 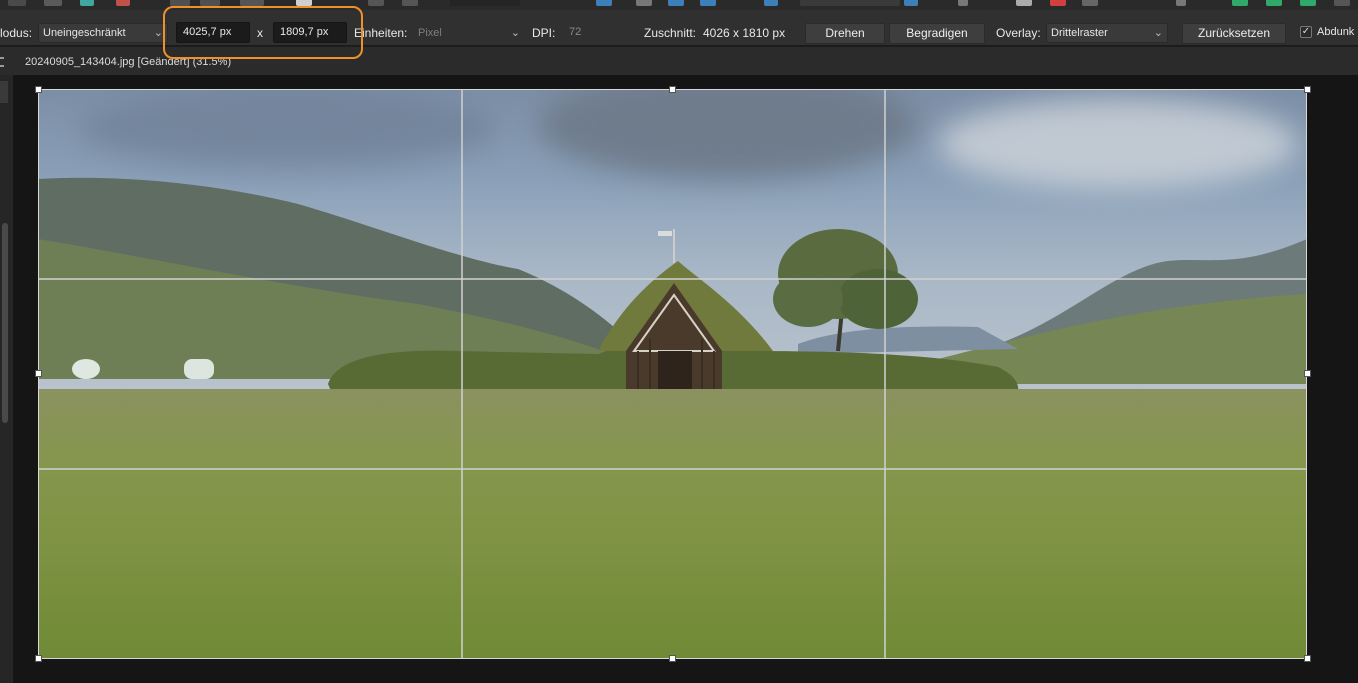 I want to click on left-panel-strip, so click(x=6, y=379).